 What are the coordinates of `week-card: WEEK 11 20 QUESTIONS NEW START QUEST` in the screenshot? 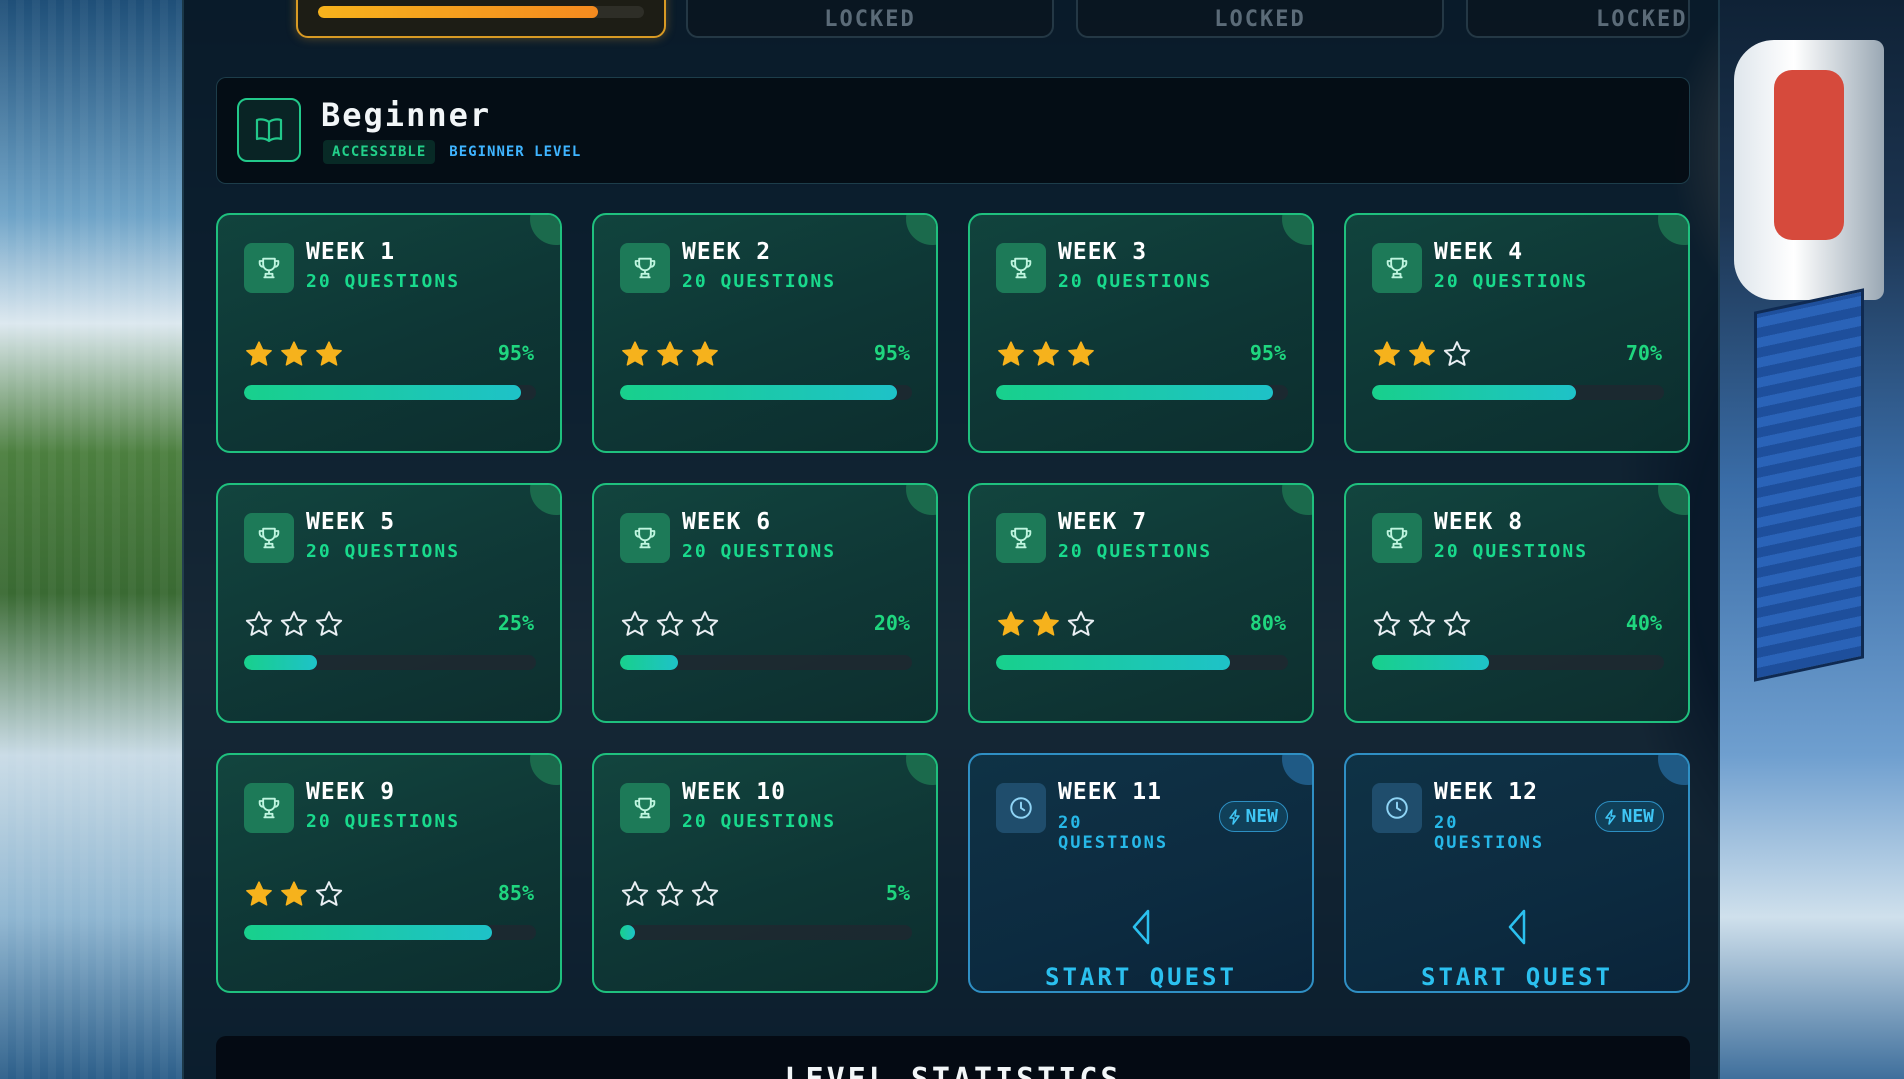 It's located at (1141, 873).